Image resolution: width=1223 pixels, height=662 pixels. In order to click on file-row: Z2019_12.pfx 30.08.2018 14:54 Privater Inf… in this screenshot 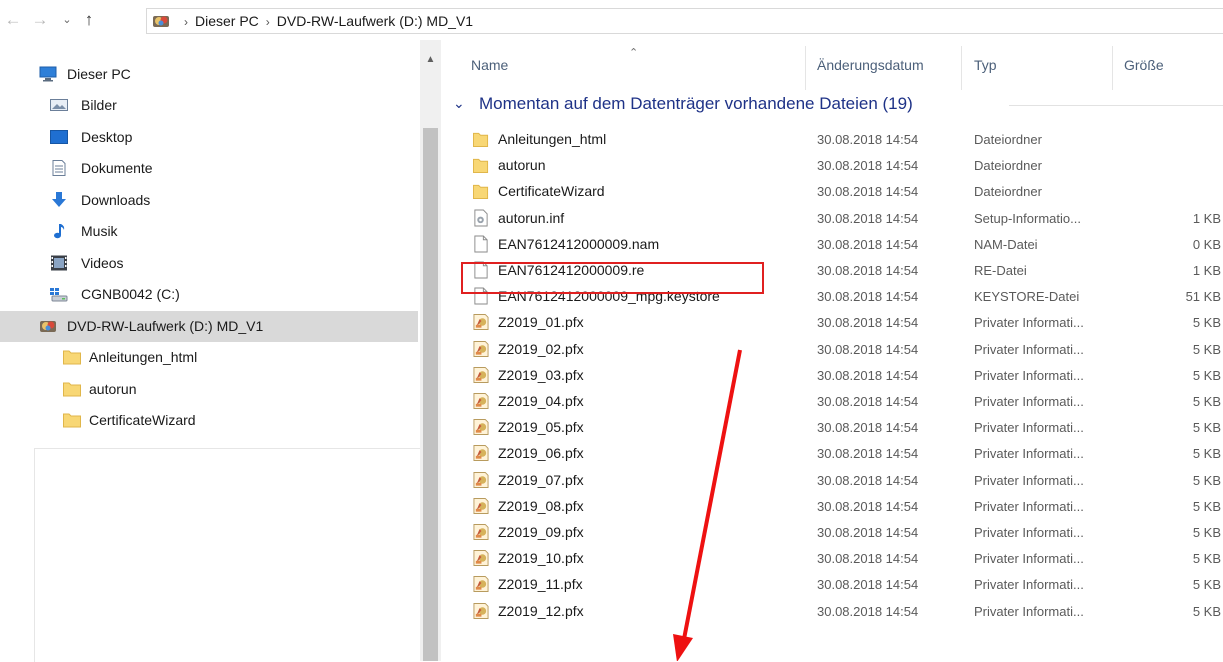, I will do `click(847, 611)`.